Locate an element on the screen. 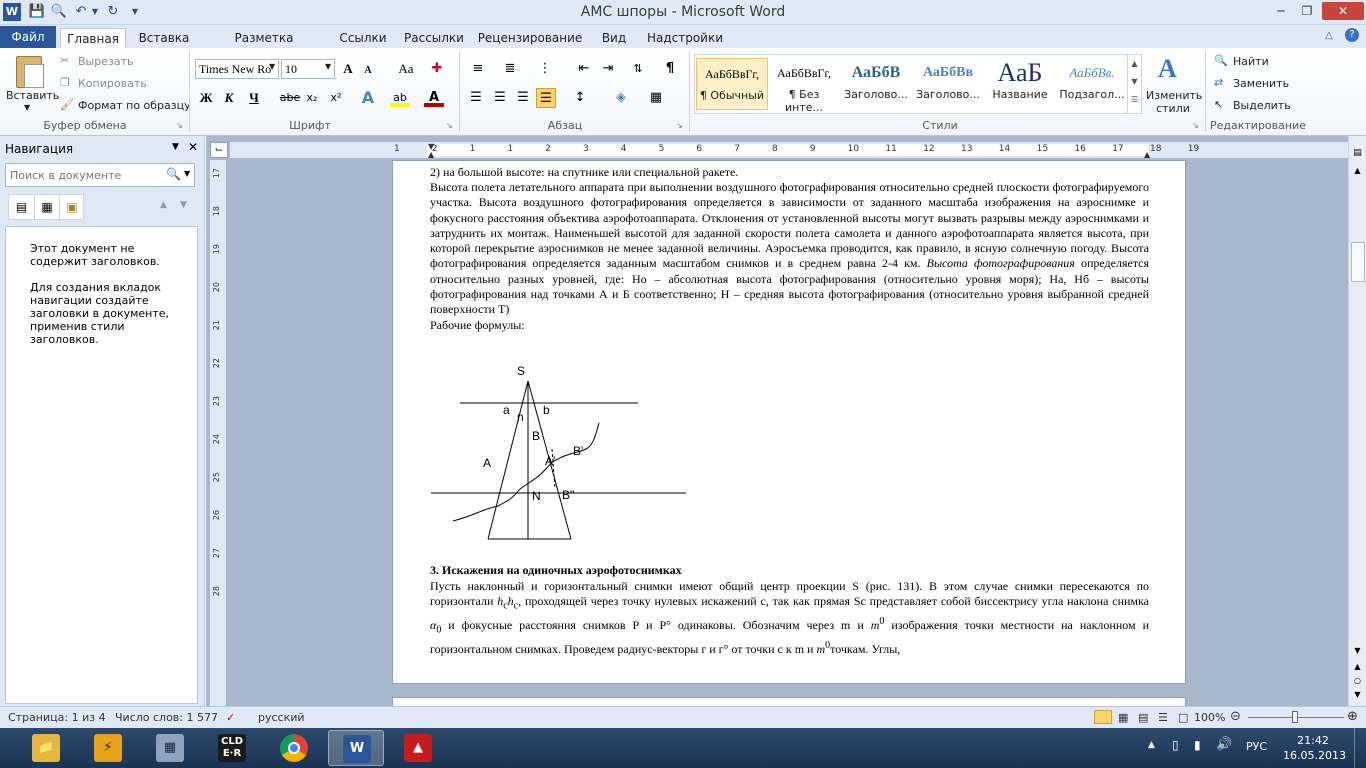  cld-taskbar-icon: CLD E·R is located at coordinates (232, 748).